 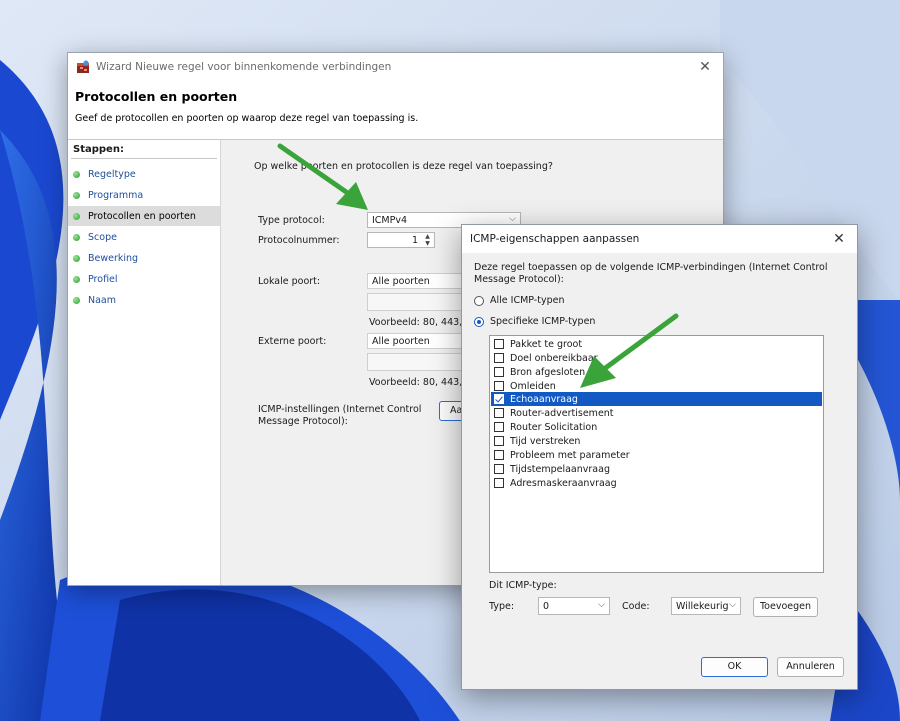 I want to click on radio-label: Specifieke ICMP-typen, so click(x=543, y=321).